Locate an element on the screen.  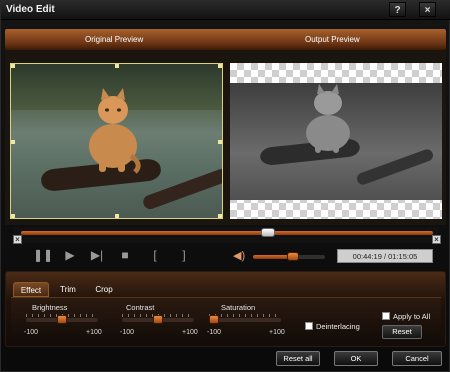
brightness-slider: Brightness -100 +100 is located at coordinates (65, 323).